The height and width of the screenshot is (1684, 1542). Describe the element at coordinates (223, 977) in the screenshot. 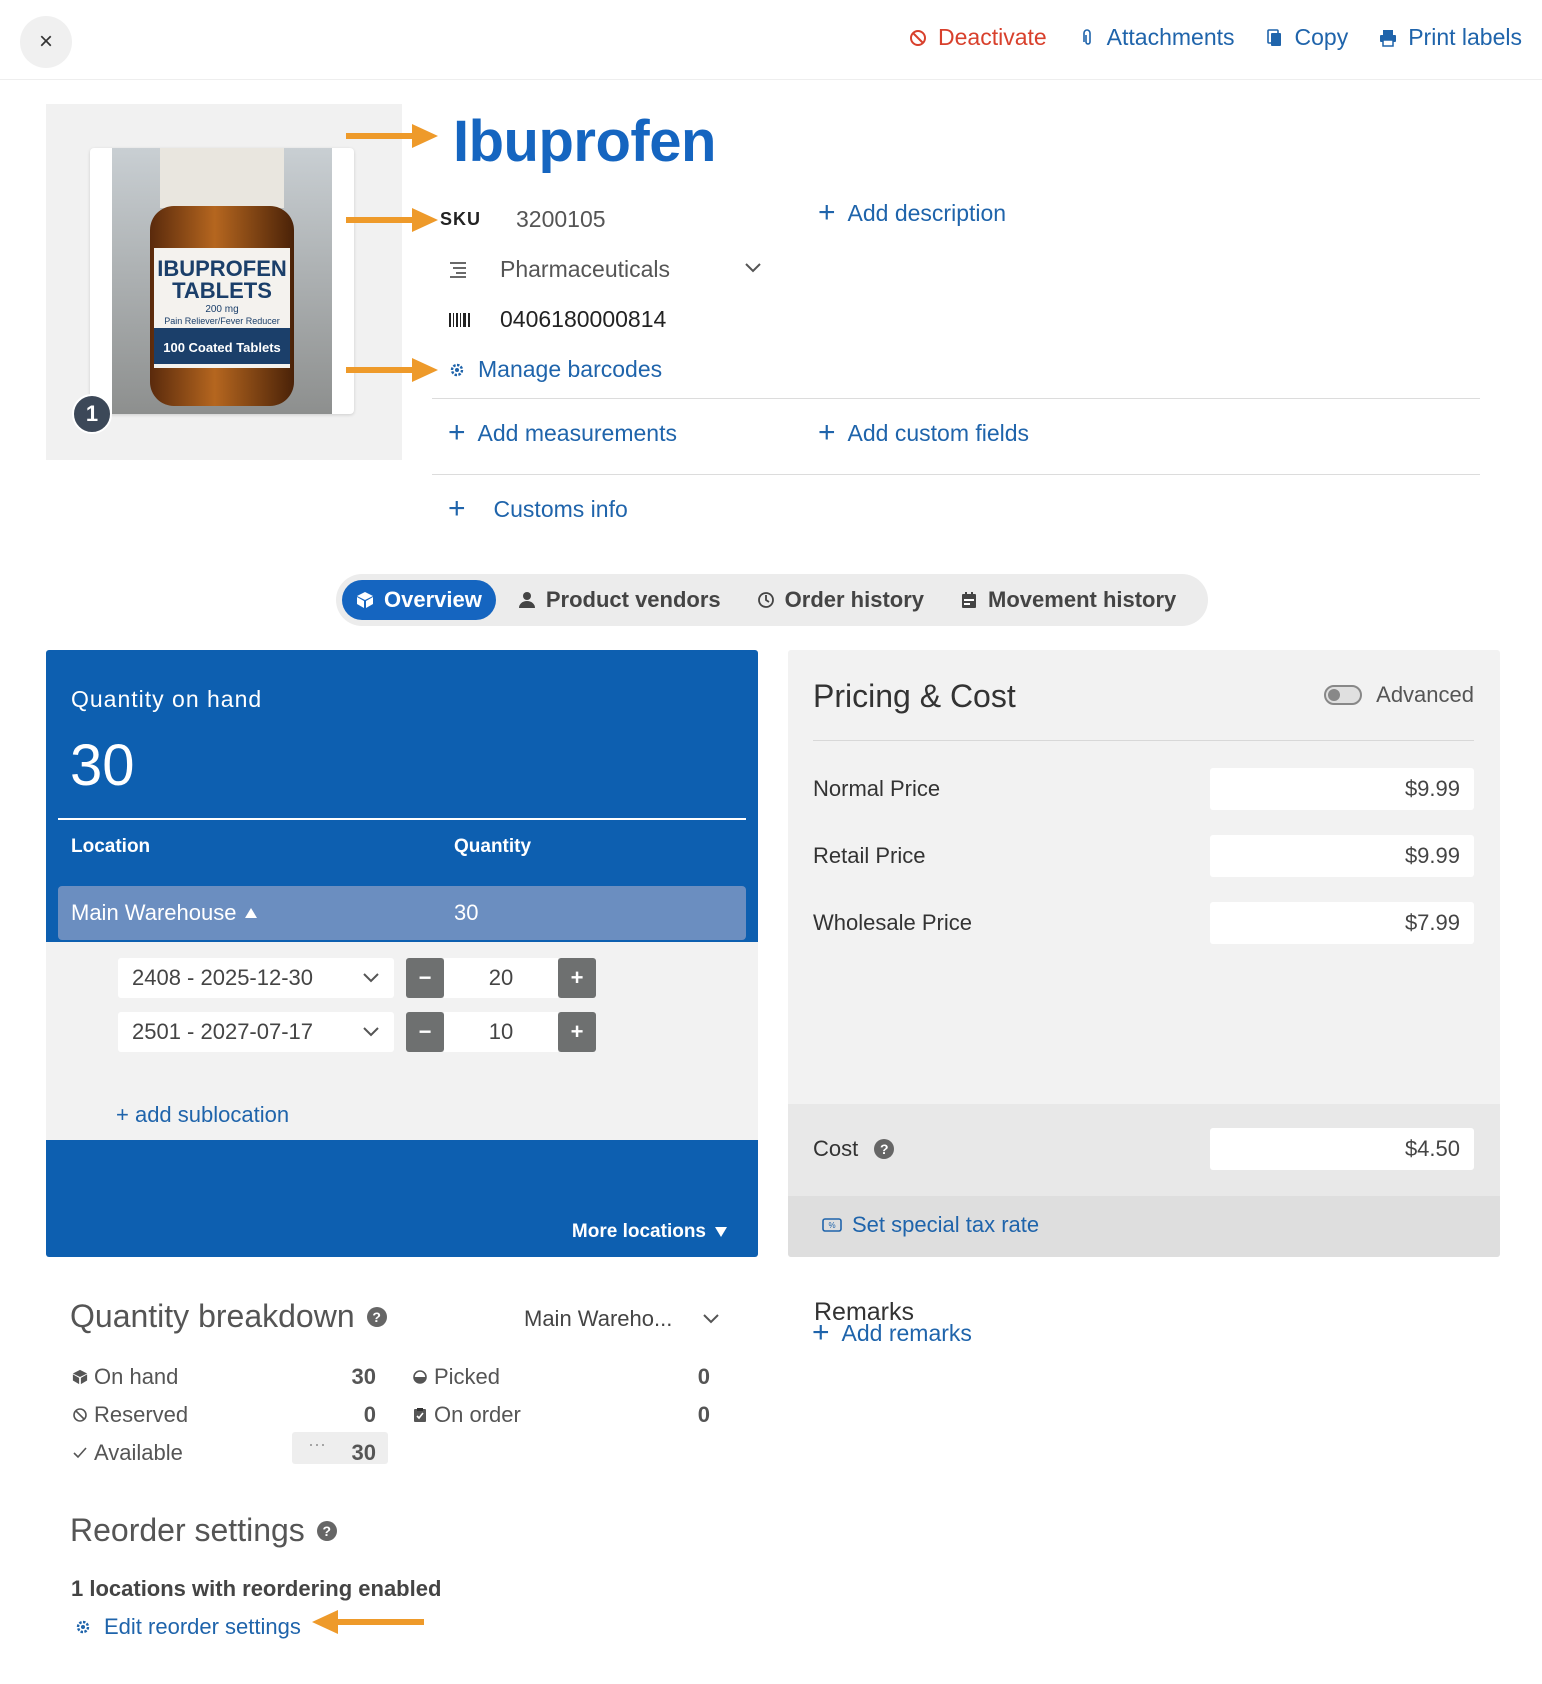

I see `sublocation-label: 2408 - 2025-12-30` at that location.